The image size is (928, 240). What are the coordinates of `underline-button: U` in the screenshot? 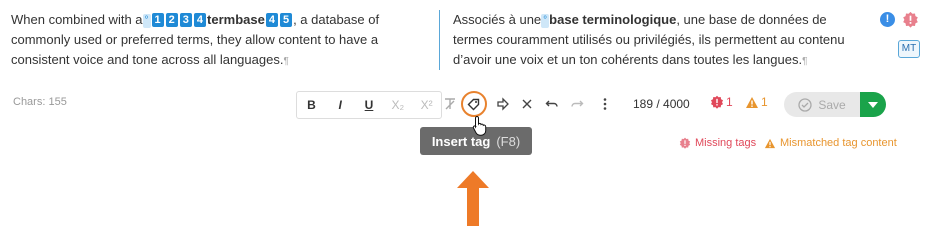 It's located at (369, 105).